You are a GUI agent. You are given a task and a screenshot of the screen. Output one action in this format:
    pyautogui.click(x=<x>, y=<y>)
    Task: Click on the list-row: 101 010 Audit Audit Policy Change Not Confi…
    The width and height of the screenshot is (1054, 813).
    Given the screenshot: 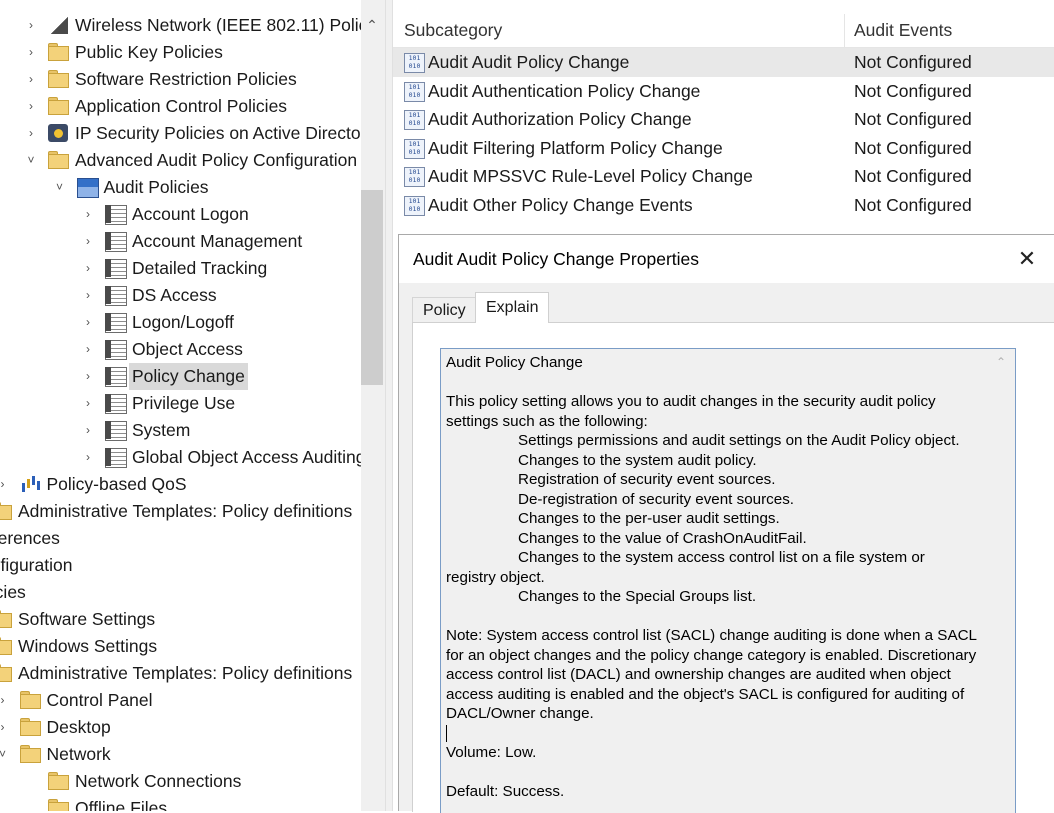 What is the action you would take?
    pyautogui.click(x=723, y=62)
    